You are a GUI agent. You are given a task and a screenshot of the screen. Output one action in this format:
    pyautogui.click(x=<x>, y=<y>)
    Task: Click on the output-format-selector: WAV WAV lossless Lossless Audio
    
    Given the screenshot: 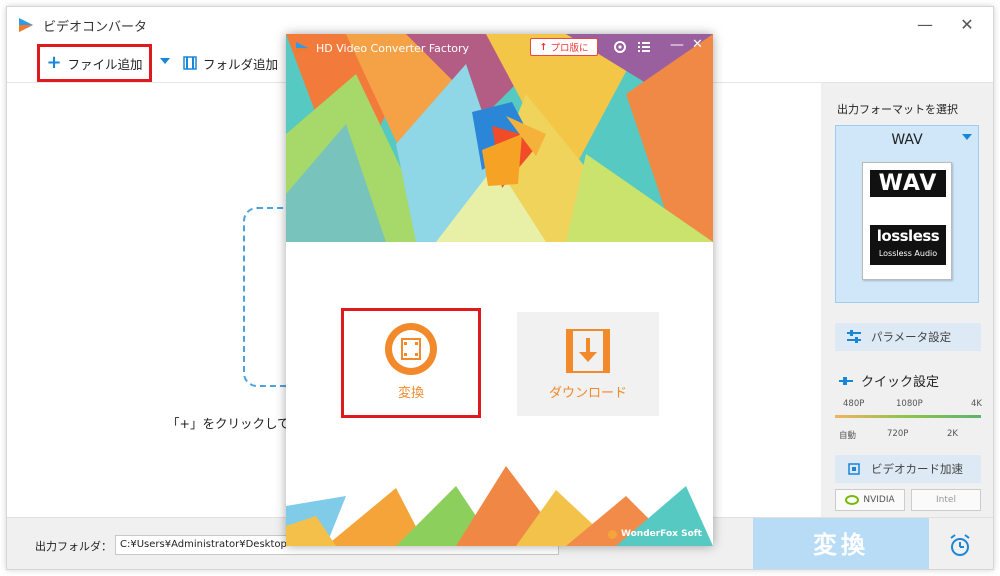 What is the action you would take?
    pyautogui.click(x=907, y=214)
    